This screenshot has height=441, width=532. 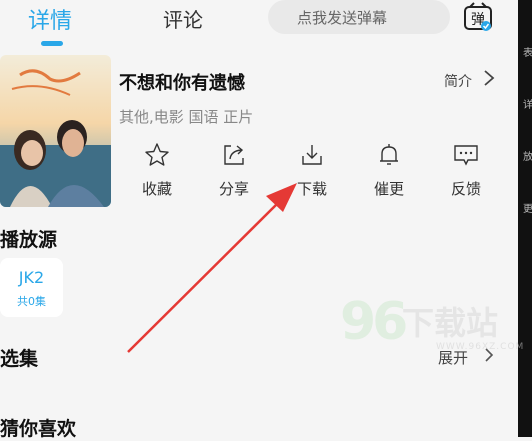 I want to click on urge-update-button: 催更, so click(x=389, y=170).